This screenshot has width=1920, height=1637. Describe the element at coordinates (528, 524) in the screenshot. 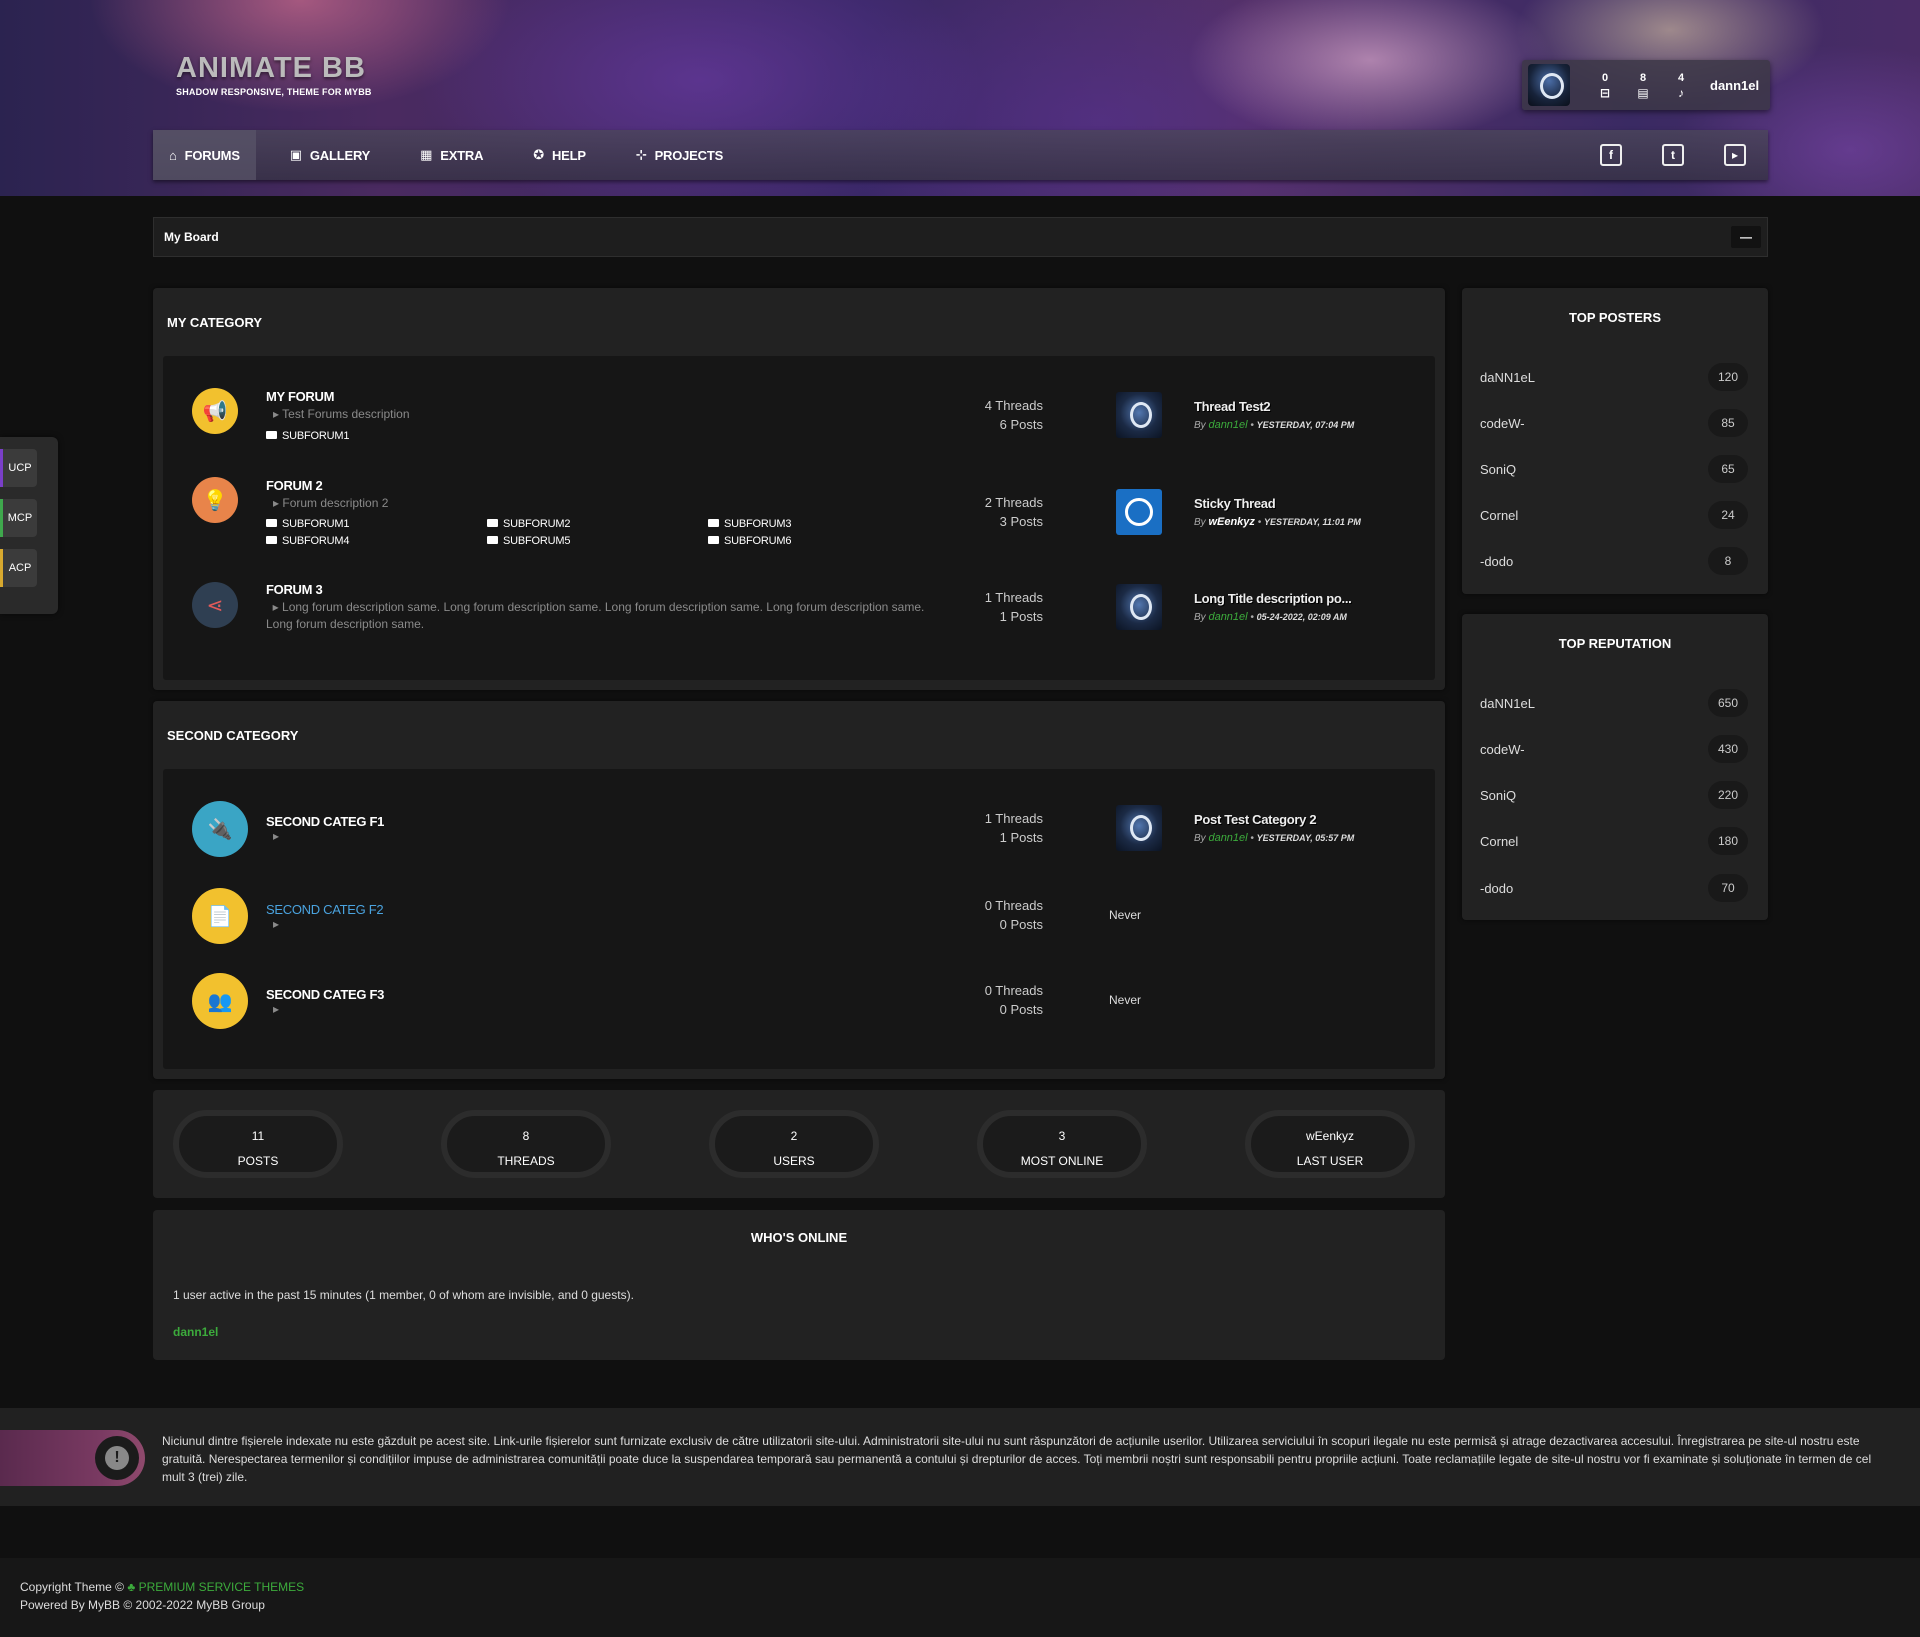

I see `subforum-link: SUBFORUM2` at that location.